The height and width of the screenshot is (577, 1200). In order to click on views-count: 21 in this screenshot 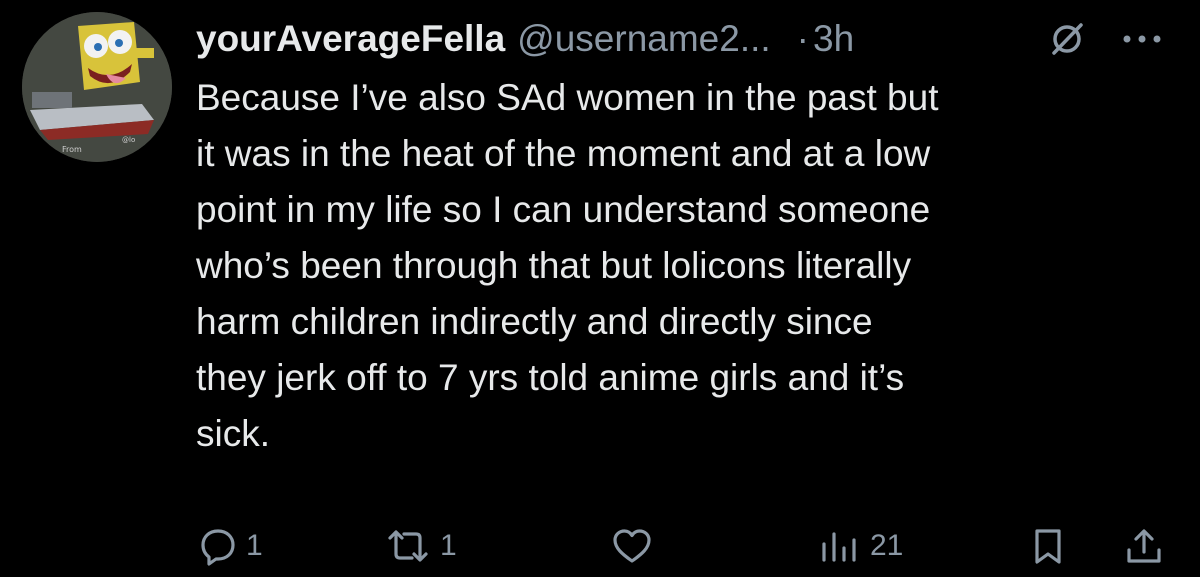, I will do `click(887, 545)`.